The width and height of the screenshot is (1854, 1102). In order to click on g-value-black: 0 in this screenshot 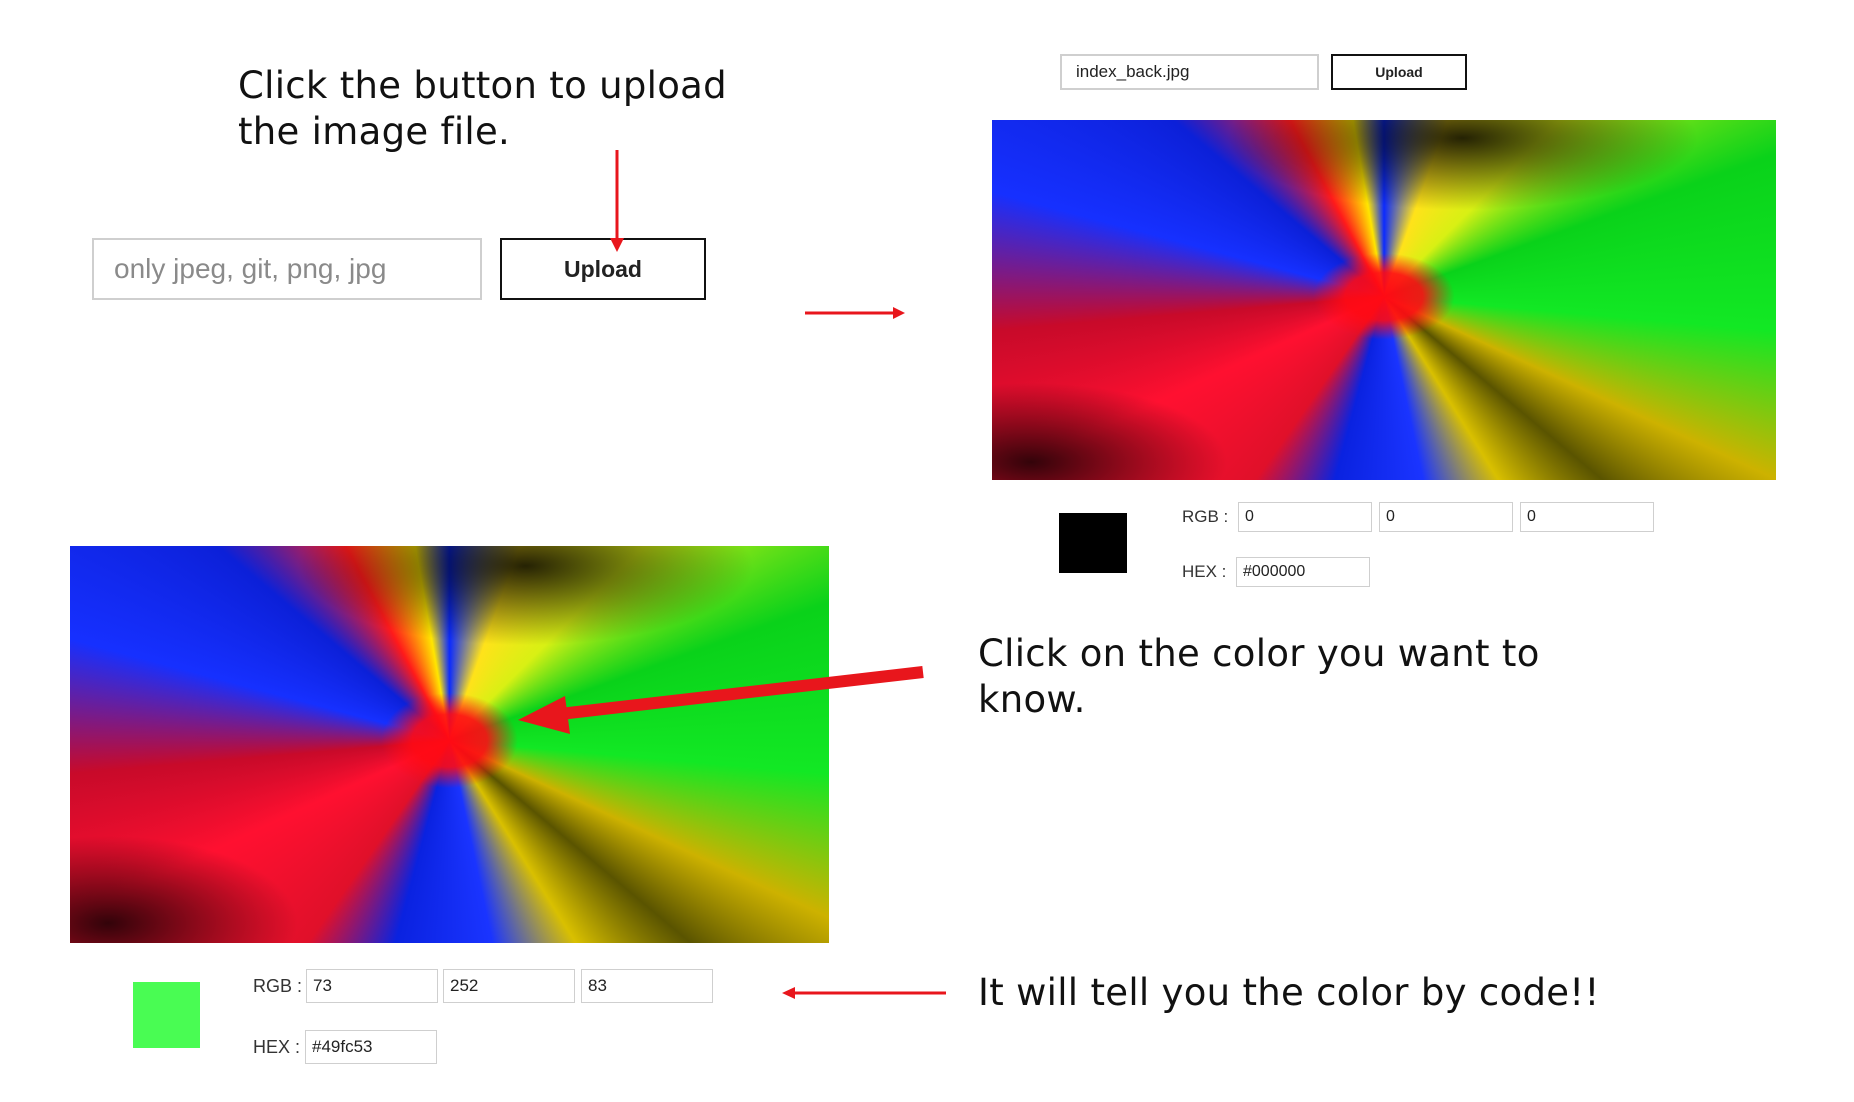, I will do `click(1390, 516)`.